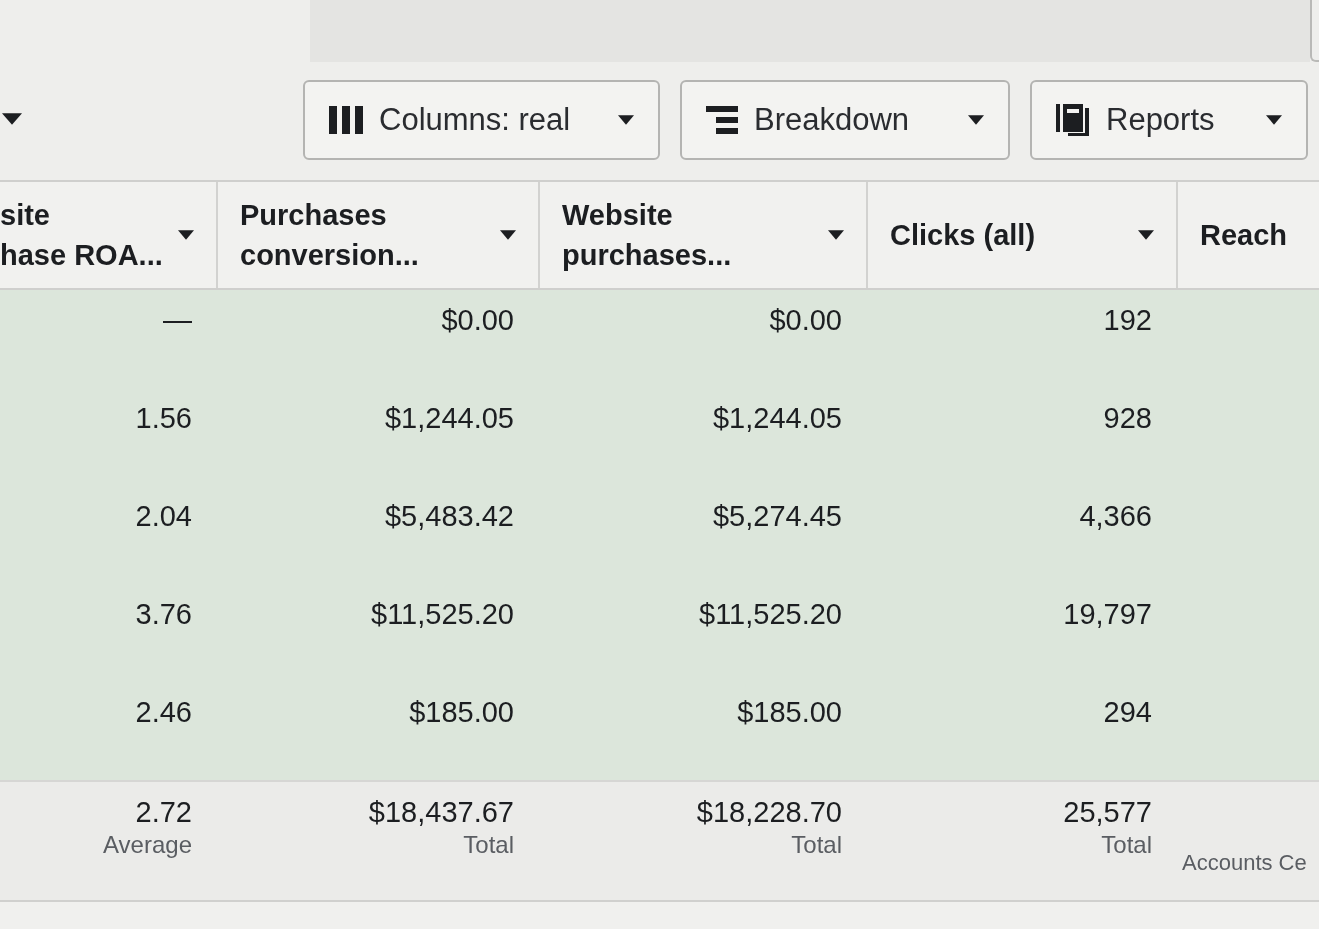 Image resolution: width=1319 pixels, height=929 pixels. I want to click on summary-value: $18,228.70, so click(769, 812).